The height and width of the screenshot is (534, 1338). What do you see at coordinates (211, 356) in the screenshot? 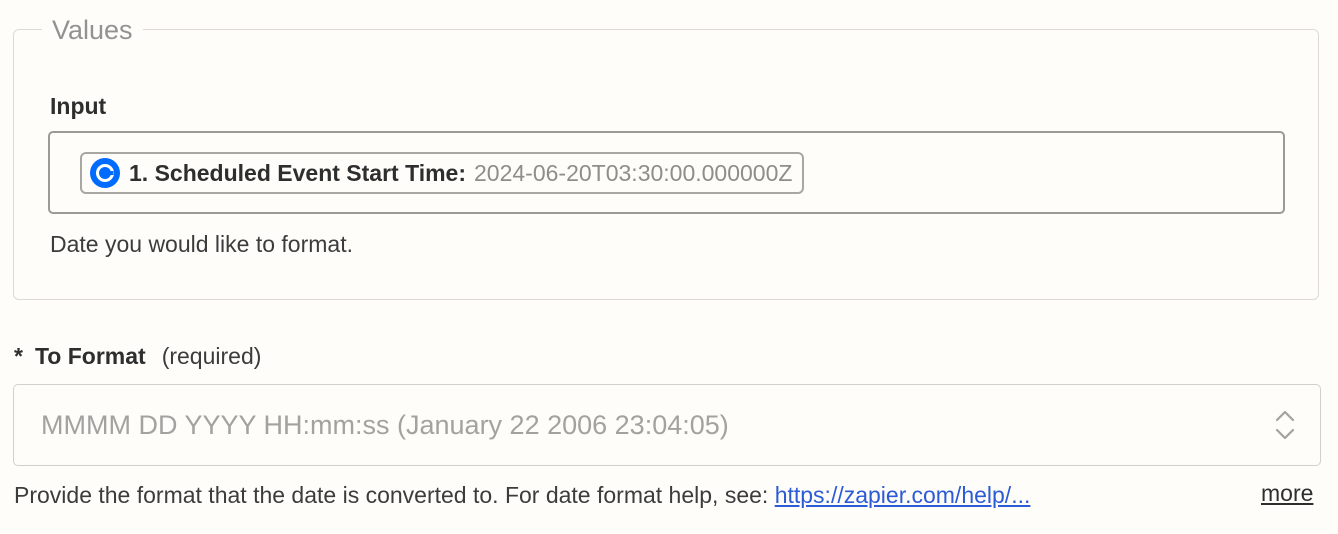
I see `required-note: (required)` at bounding box center [211, 356].